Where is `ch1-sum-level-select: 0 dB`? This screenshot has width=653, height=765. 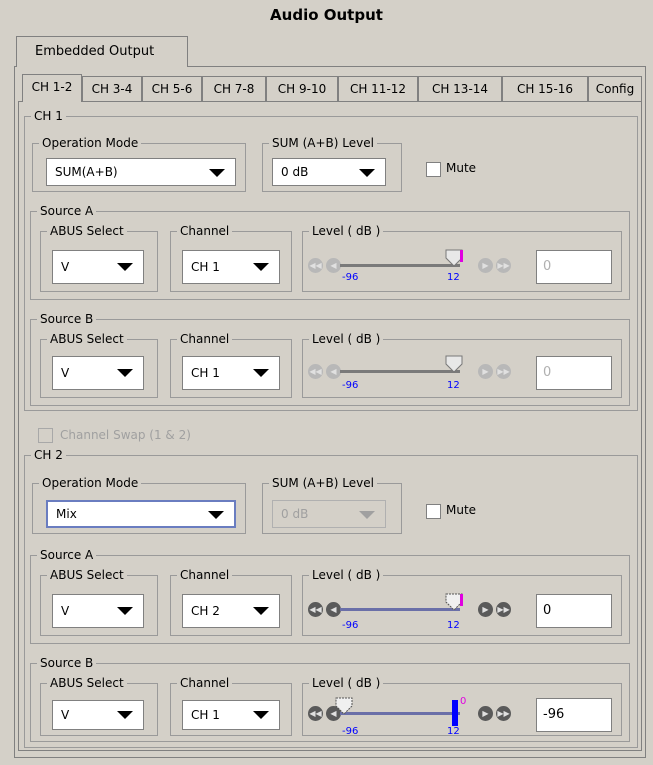 ch1-sum-level-select: 0 dB is located at coordinates (329, 172).